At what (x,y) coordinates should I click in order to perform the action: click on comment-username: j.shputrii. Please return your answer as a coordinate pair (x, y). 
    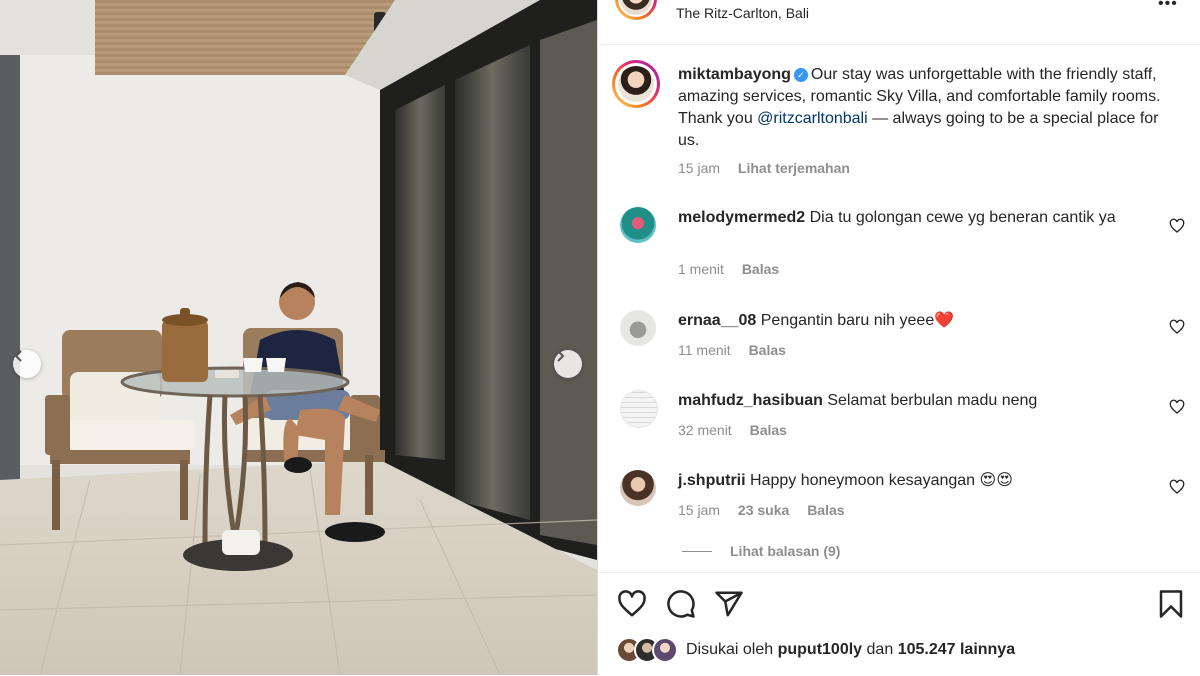
    Looking at the image, I should click on (712, 480).